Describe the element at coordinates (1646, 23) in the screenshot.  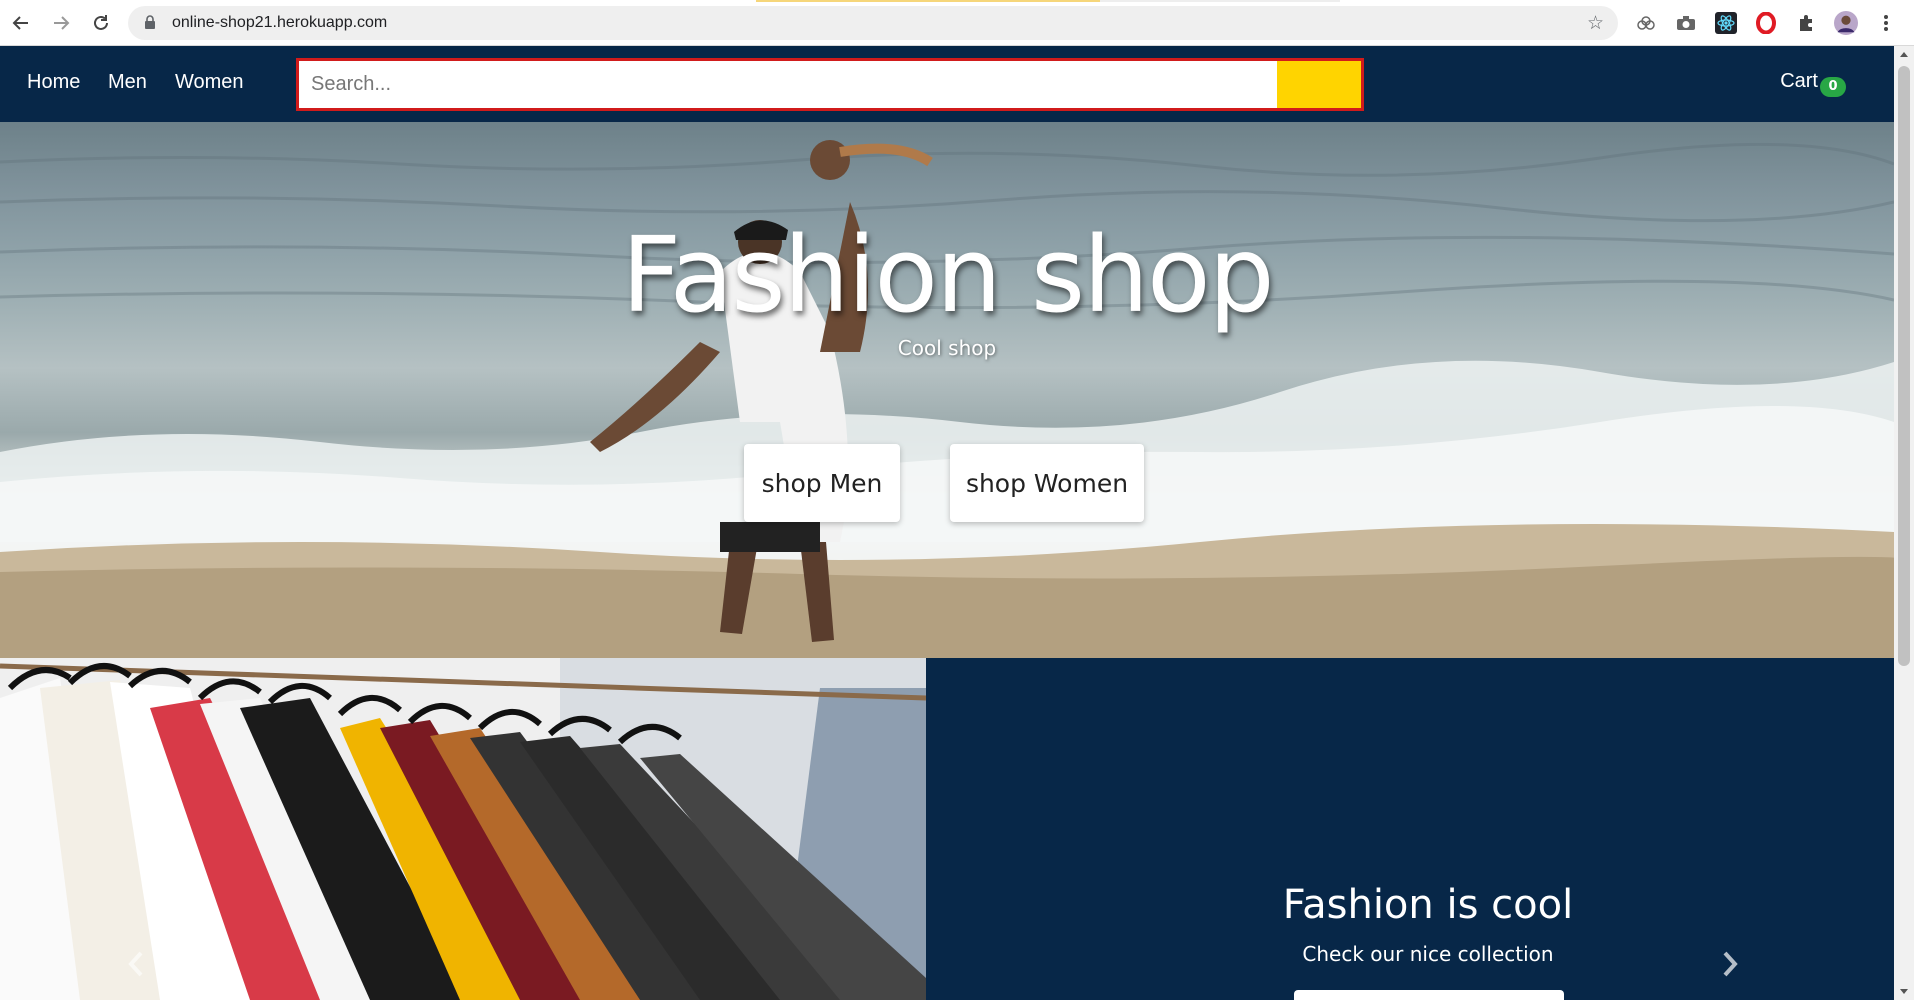
I see `extension-cloud-icon` at that location.